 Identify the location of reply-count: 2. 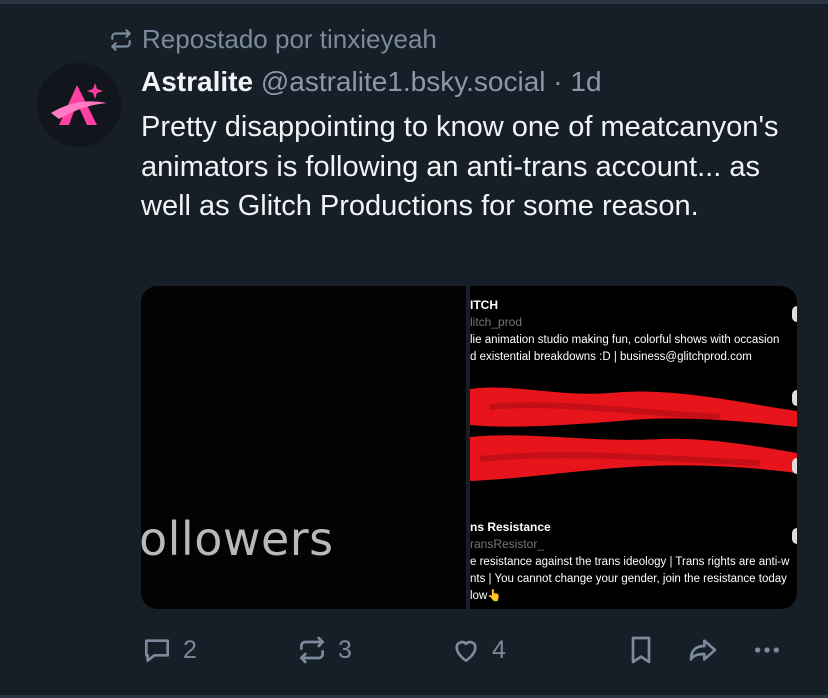
(190, 649).